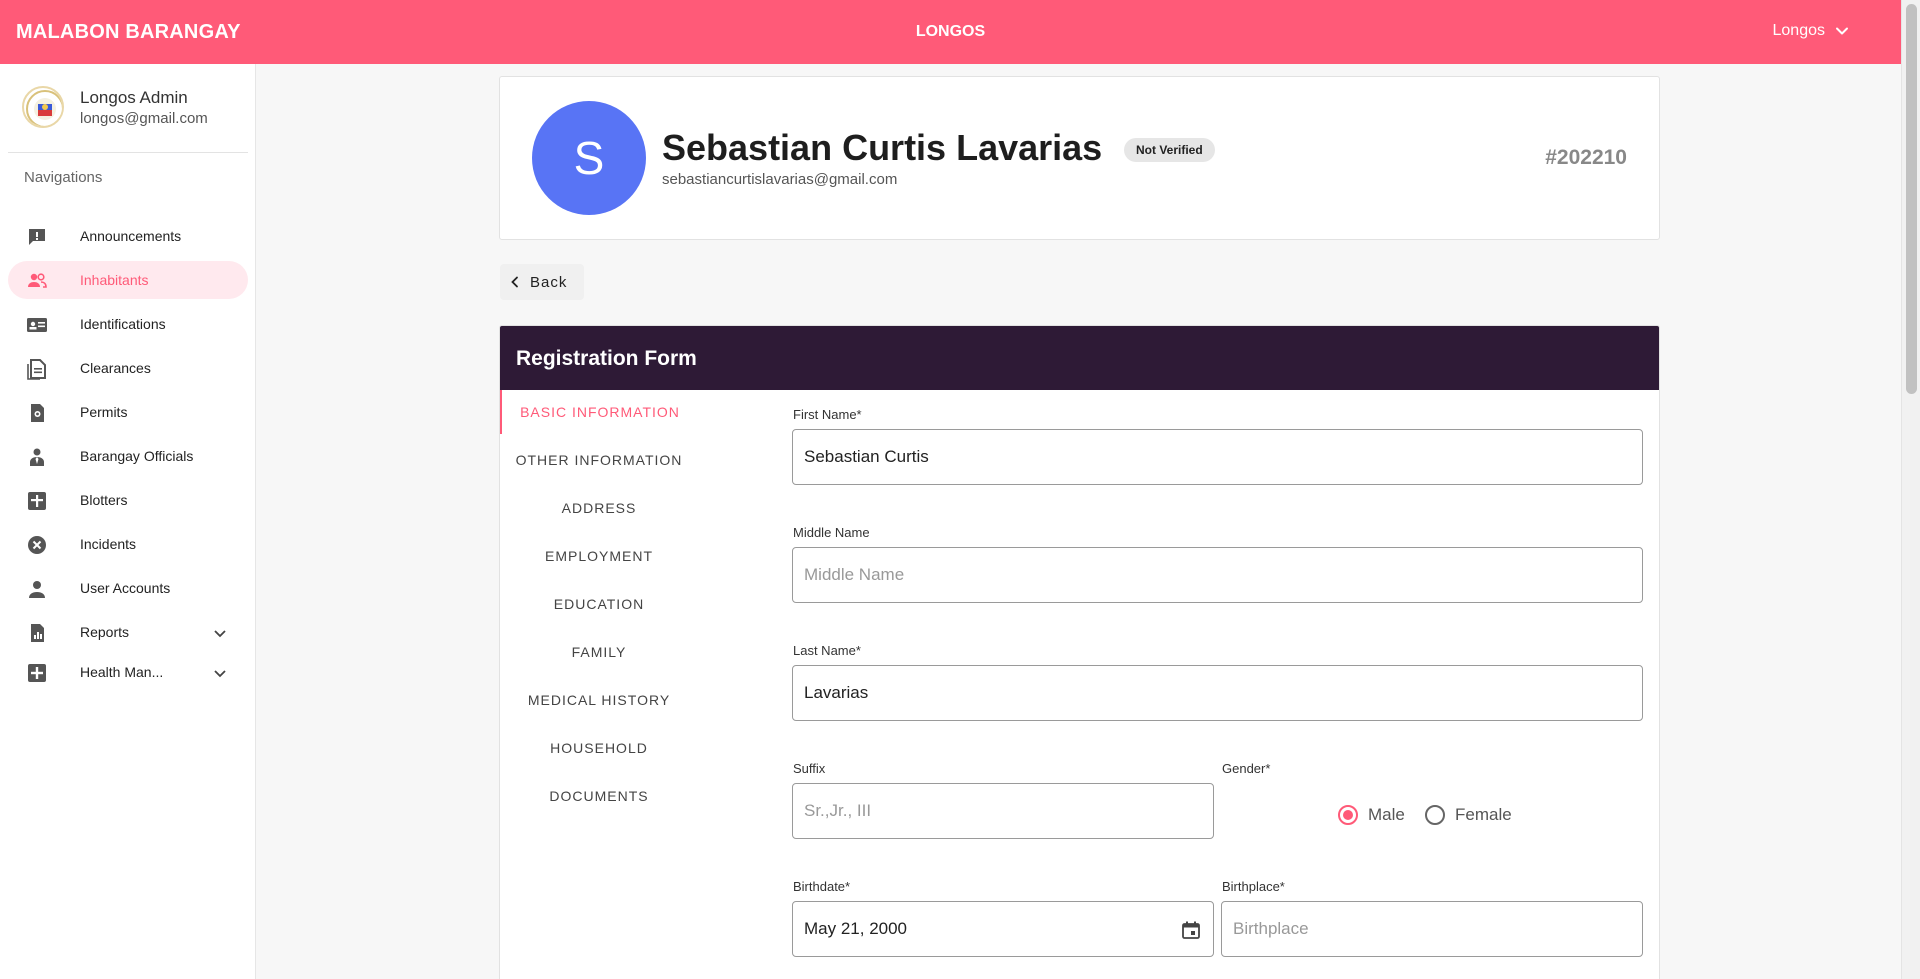 The width and height of the screenshot is (1920, 979). Describe the element at coordinates (599, 748) in the screenshot. I see `tab-household: HOUSEHOLD` at that location.